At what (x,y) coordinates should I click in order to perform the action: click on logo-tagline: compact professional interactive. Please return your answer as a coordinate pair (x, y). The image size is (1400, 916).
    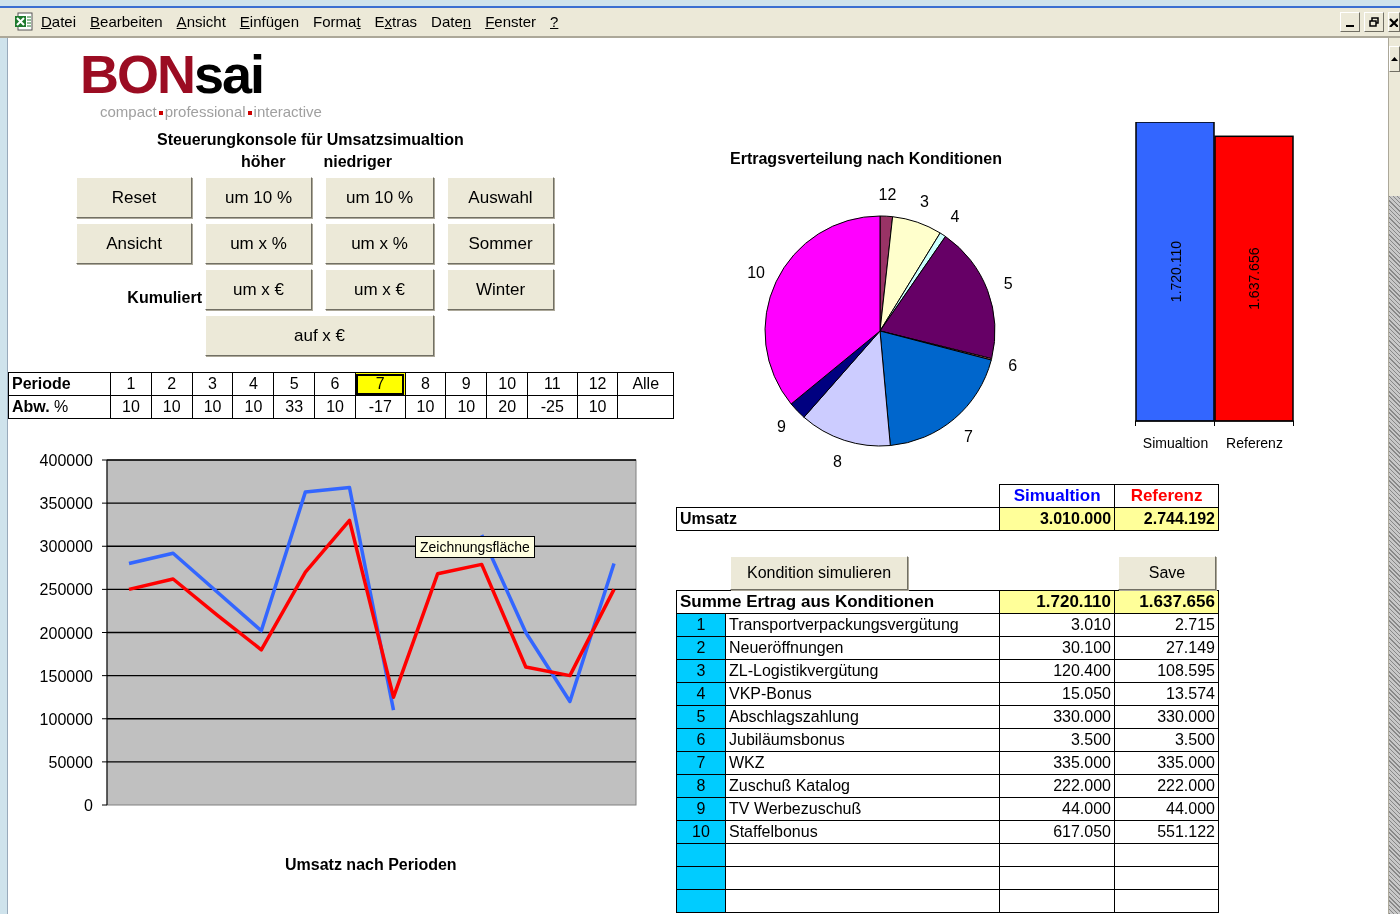
    Looking at the image, I should click on (211, 112).